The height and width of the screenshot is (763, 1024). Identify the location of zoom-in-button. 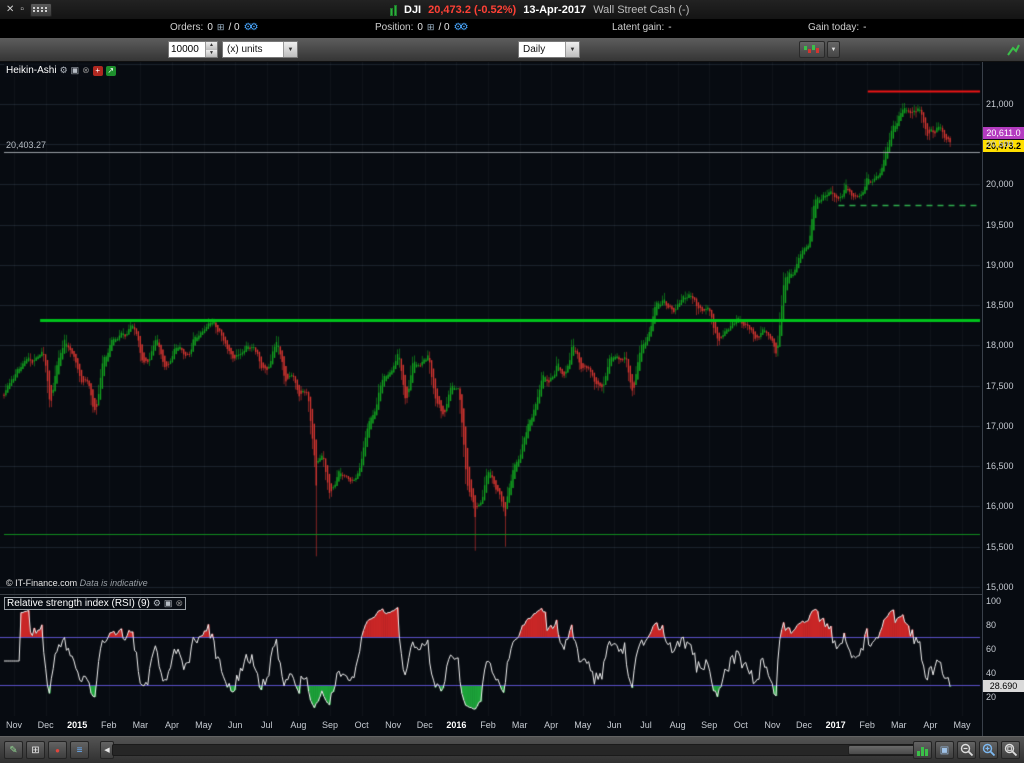
(988, 750).